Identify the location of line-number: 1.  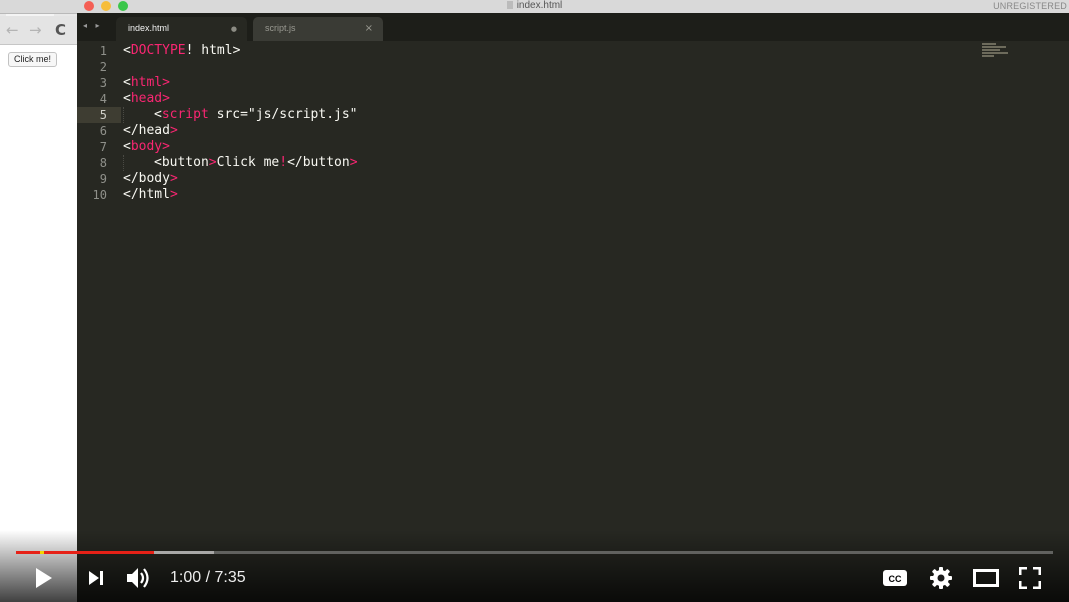
(103, 51).